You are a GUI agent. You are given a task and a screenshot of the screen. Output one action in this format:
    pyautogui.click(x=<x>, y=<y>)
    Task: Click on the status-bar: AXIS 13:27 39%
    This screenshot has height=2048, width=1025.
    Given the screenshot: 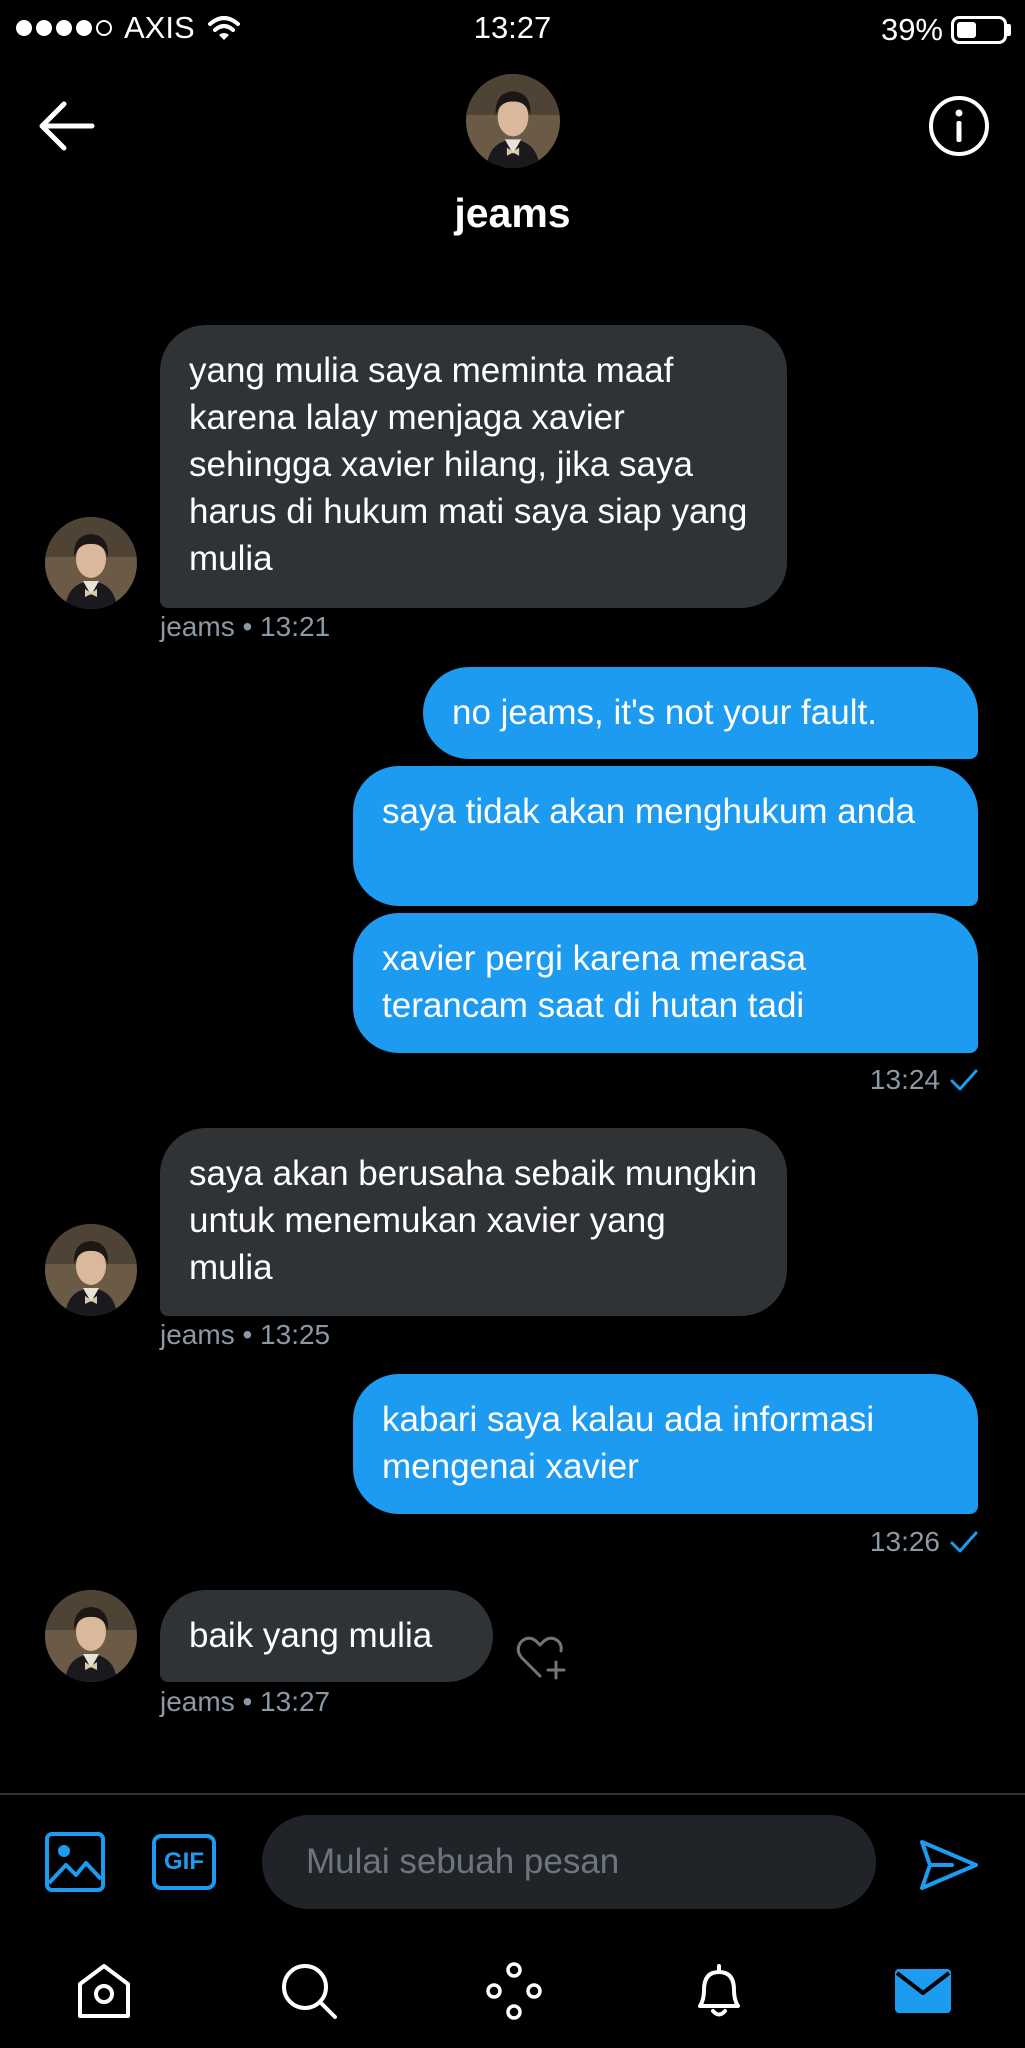 What is the action you would take?
    pyautogui.click(x=512, y=30)
    